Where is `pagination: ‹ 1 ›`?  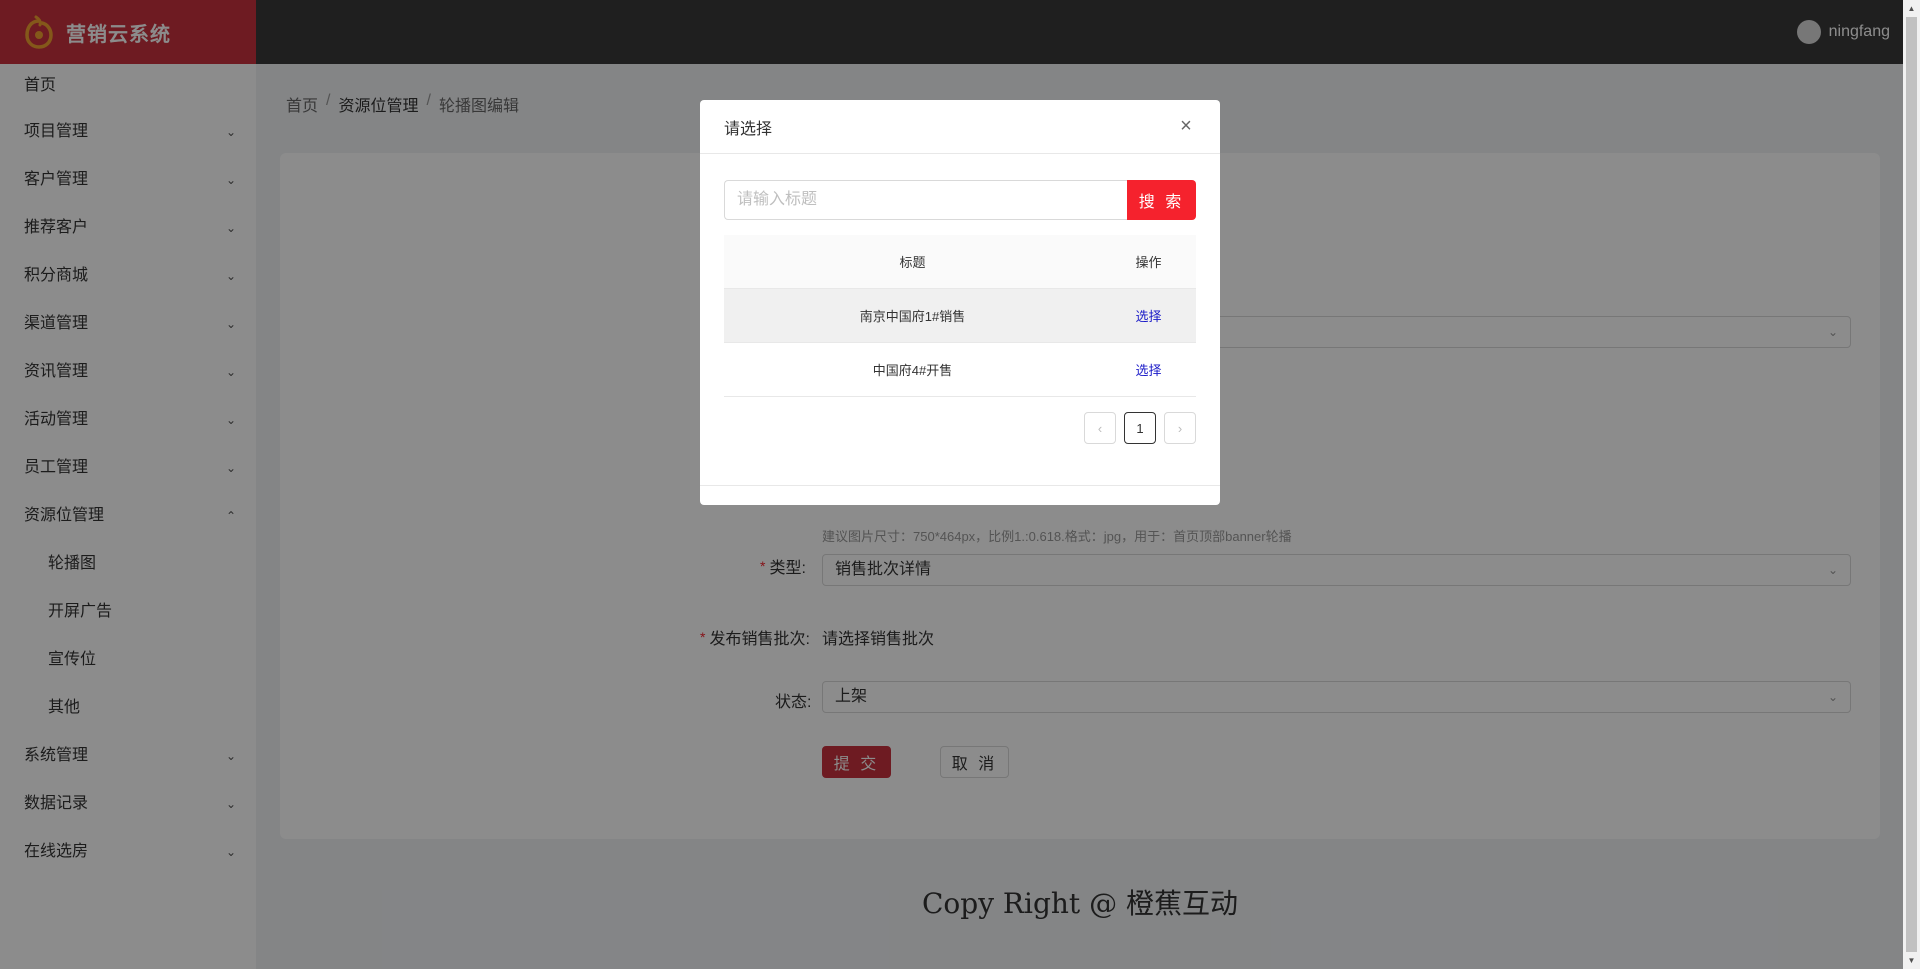
pagination: ‹ 1 › is located at coordinates (1136, 428).